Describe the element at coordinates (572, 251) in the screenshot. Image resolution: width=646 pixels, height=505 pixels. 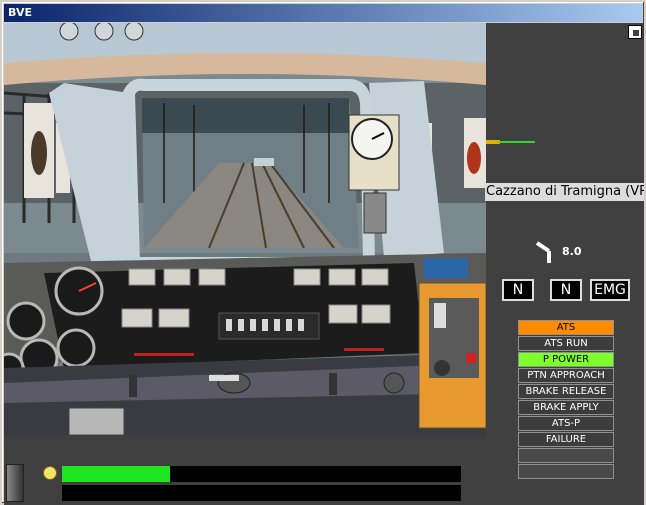
I see `speed-value: 8.0` at that location.